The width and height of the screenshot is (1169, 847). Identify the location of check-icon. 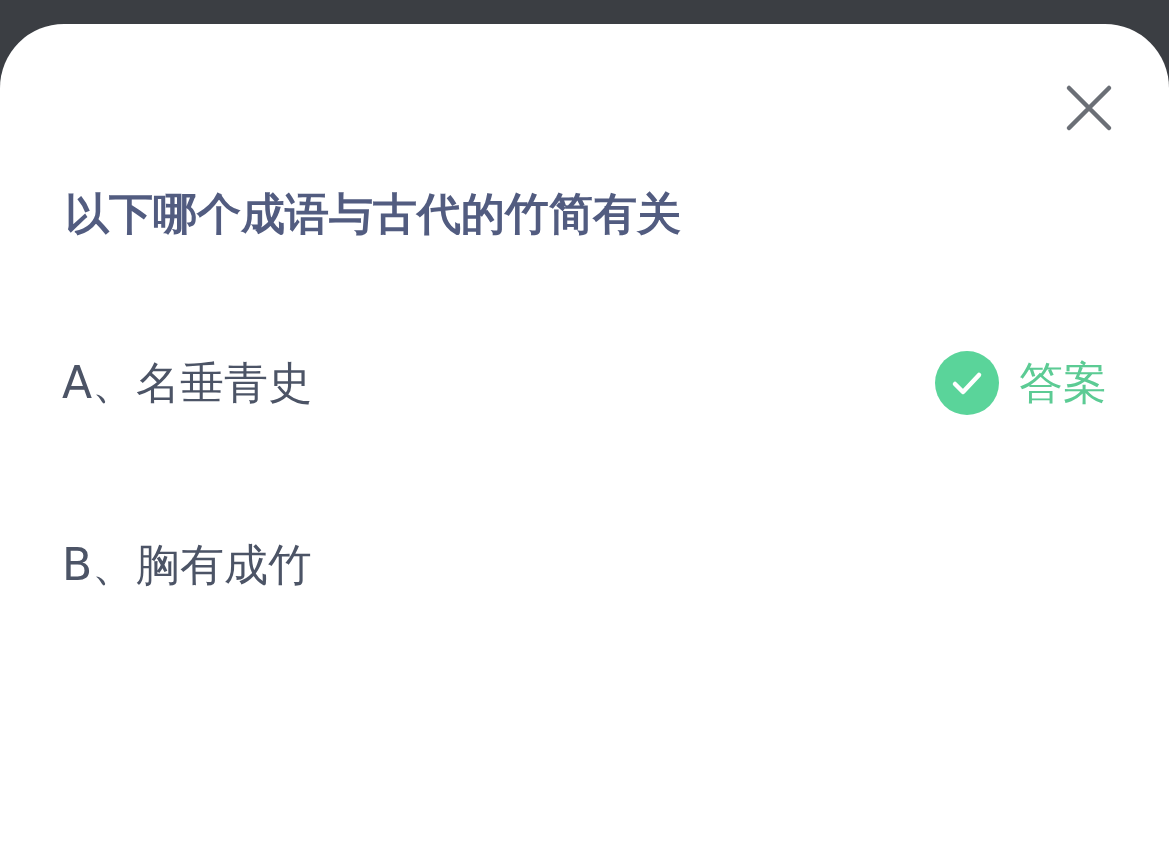
(967, 383).